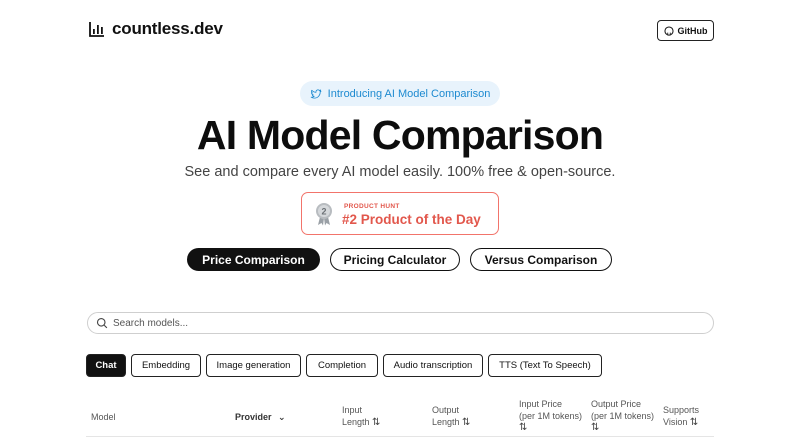  Describe the element at coordinates (545, 365) in the screenshot. I see `category-tab-tts: TTS (Text To Speech)` at that location.